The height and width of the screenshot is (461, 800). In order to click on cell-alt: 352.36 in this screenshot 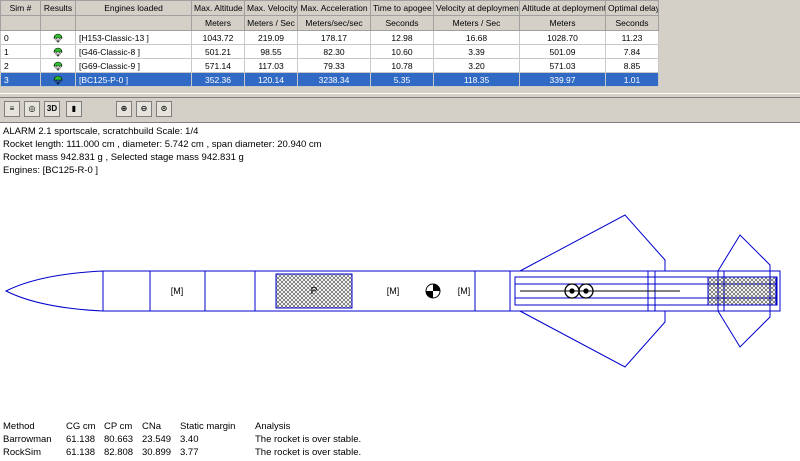, I will do `click(218, 79)`.